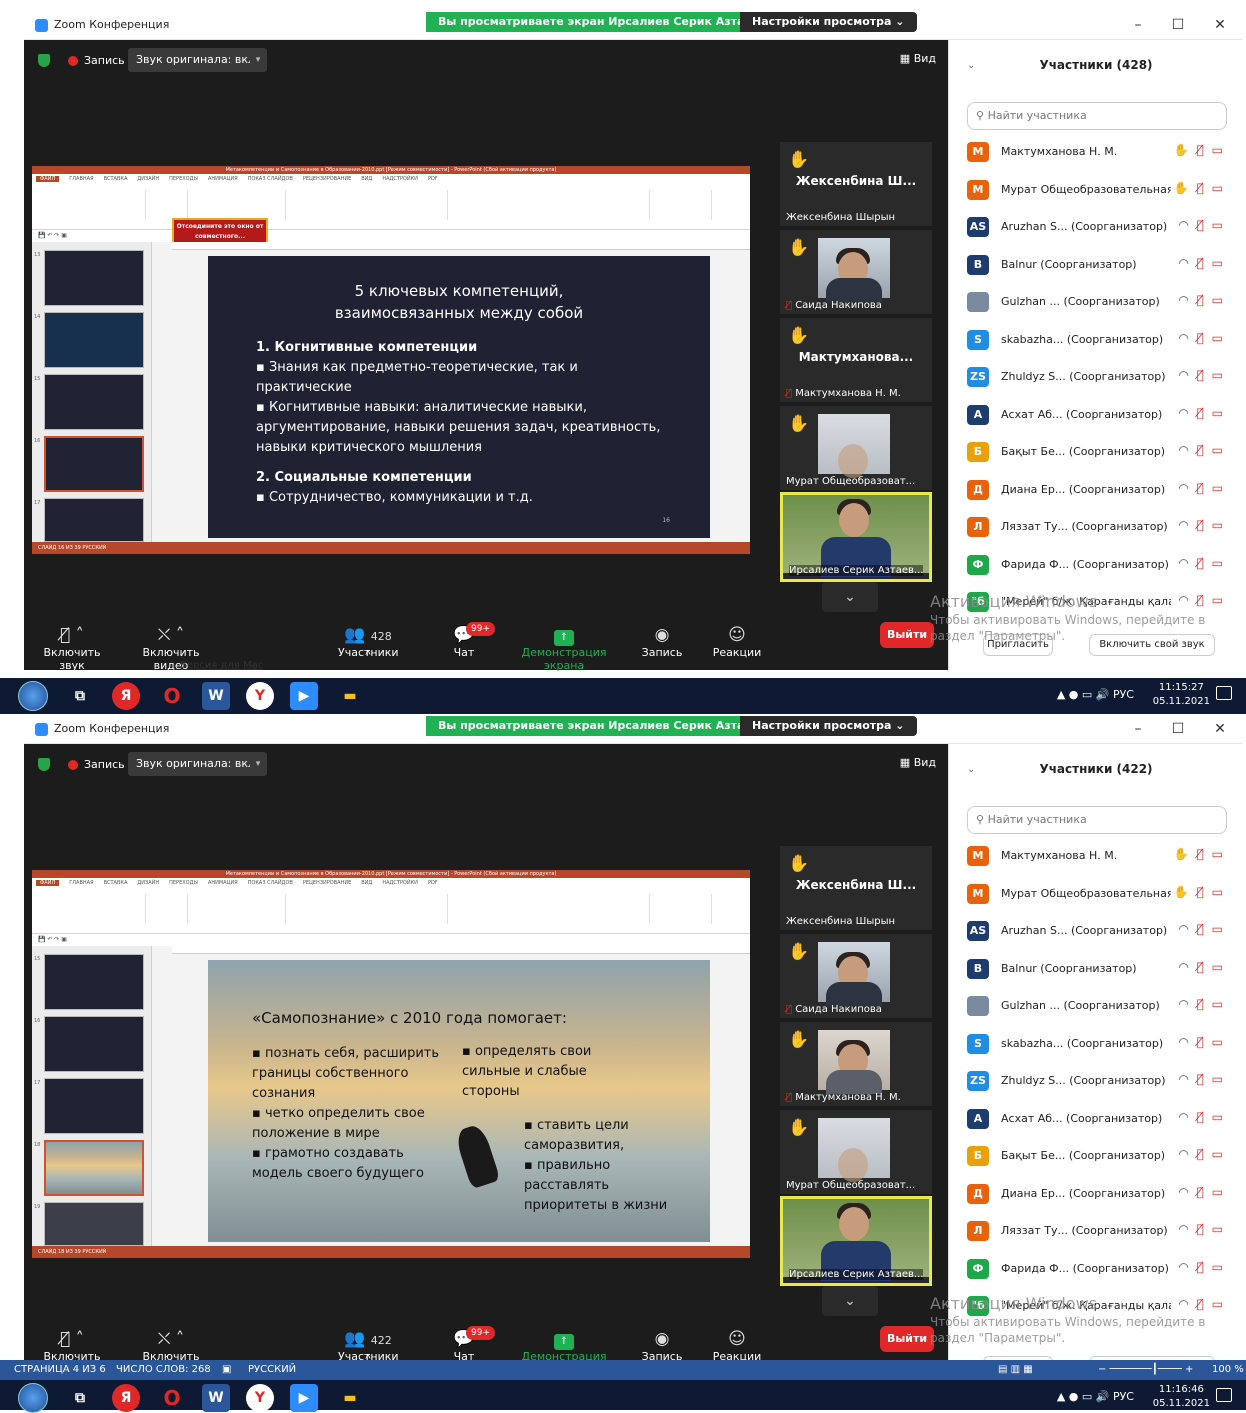 The image size is (1246, 1413). I want to click on ppt-menu-design: ДИЗАЙН, so click(148, 883).